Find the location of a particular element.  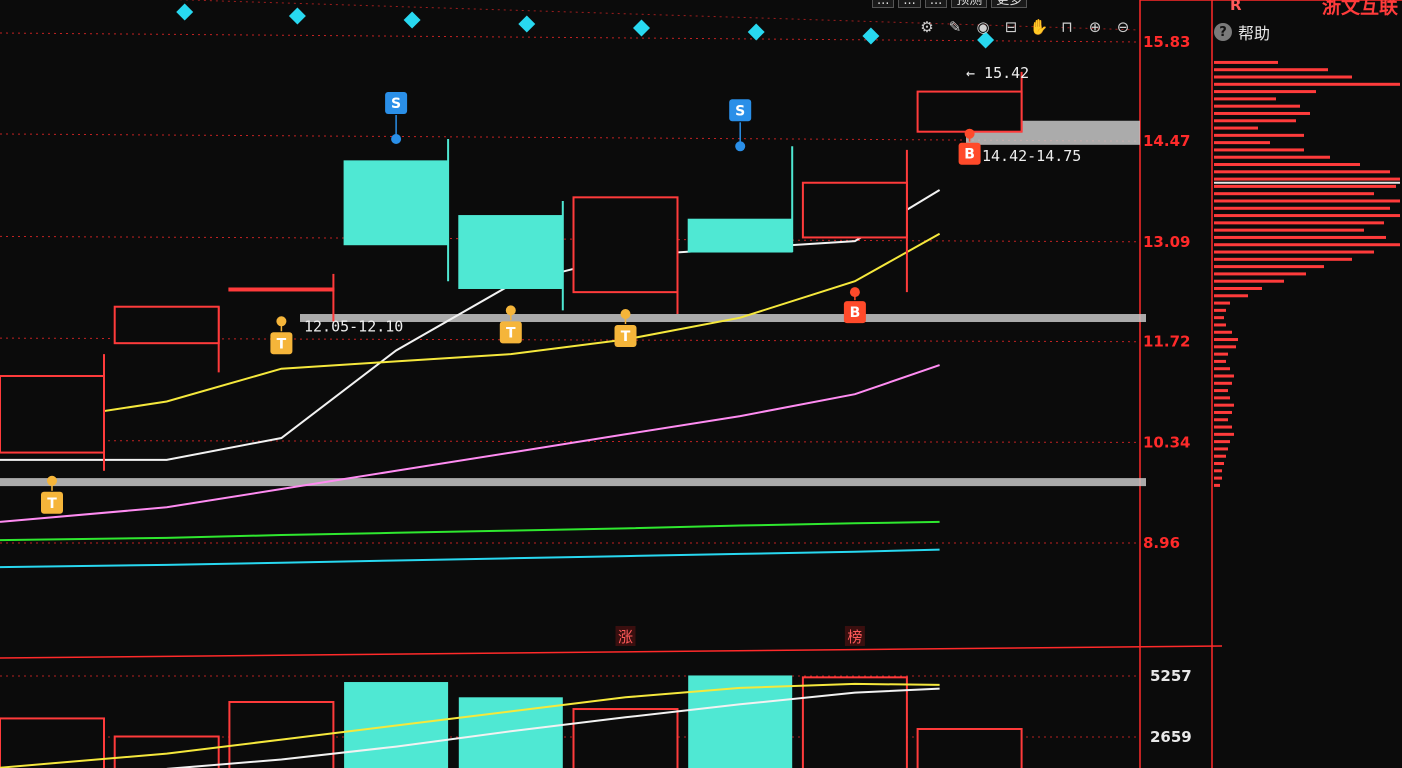

lock-icon: ⊓ is located at coordinates (1067, 27).